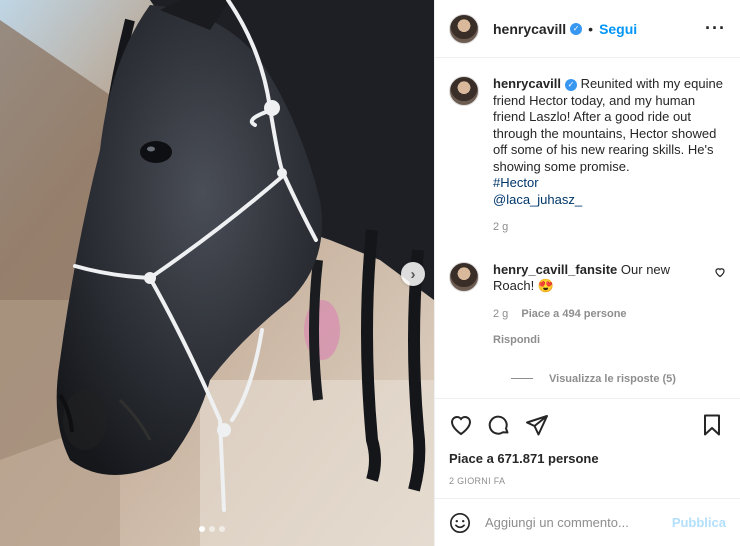 This screenshot has width=740, height=546. Describe the element at coordinates (712, 425) in the screenshot. I see `bookmark-icon` at that location.